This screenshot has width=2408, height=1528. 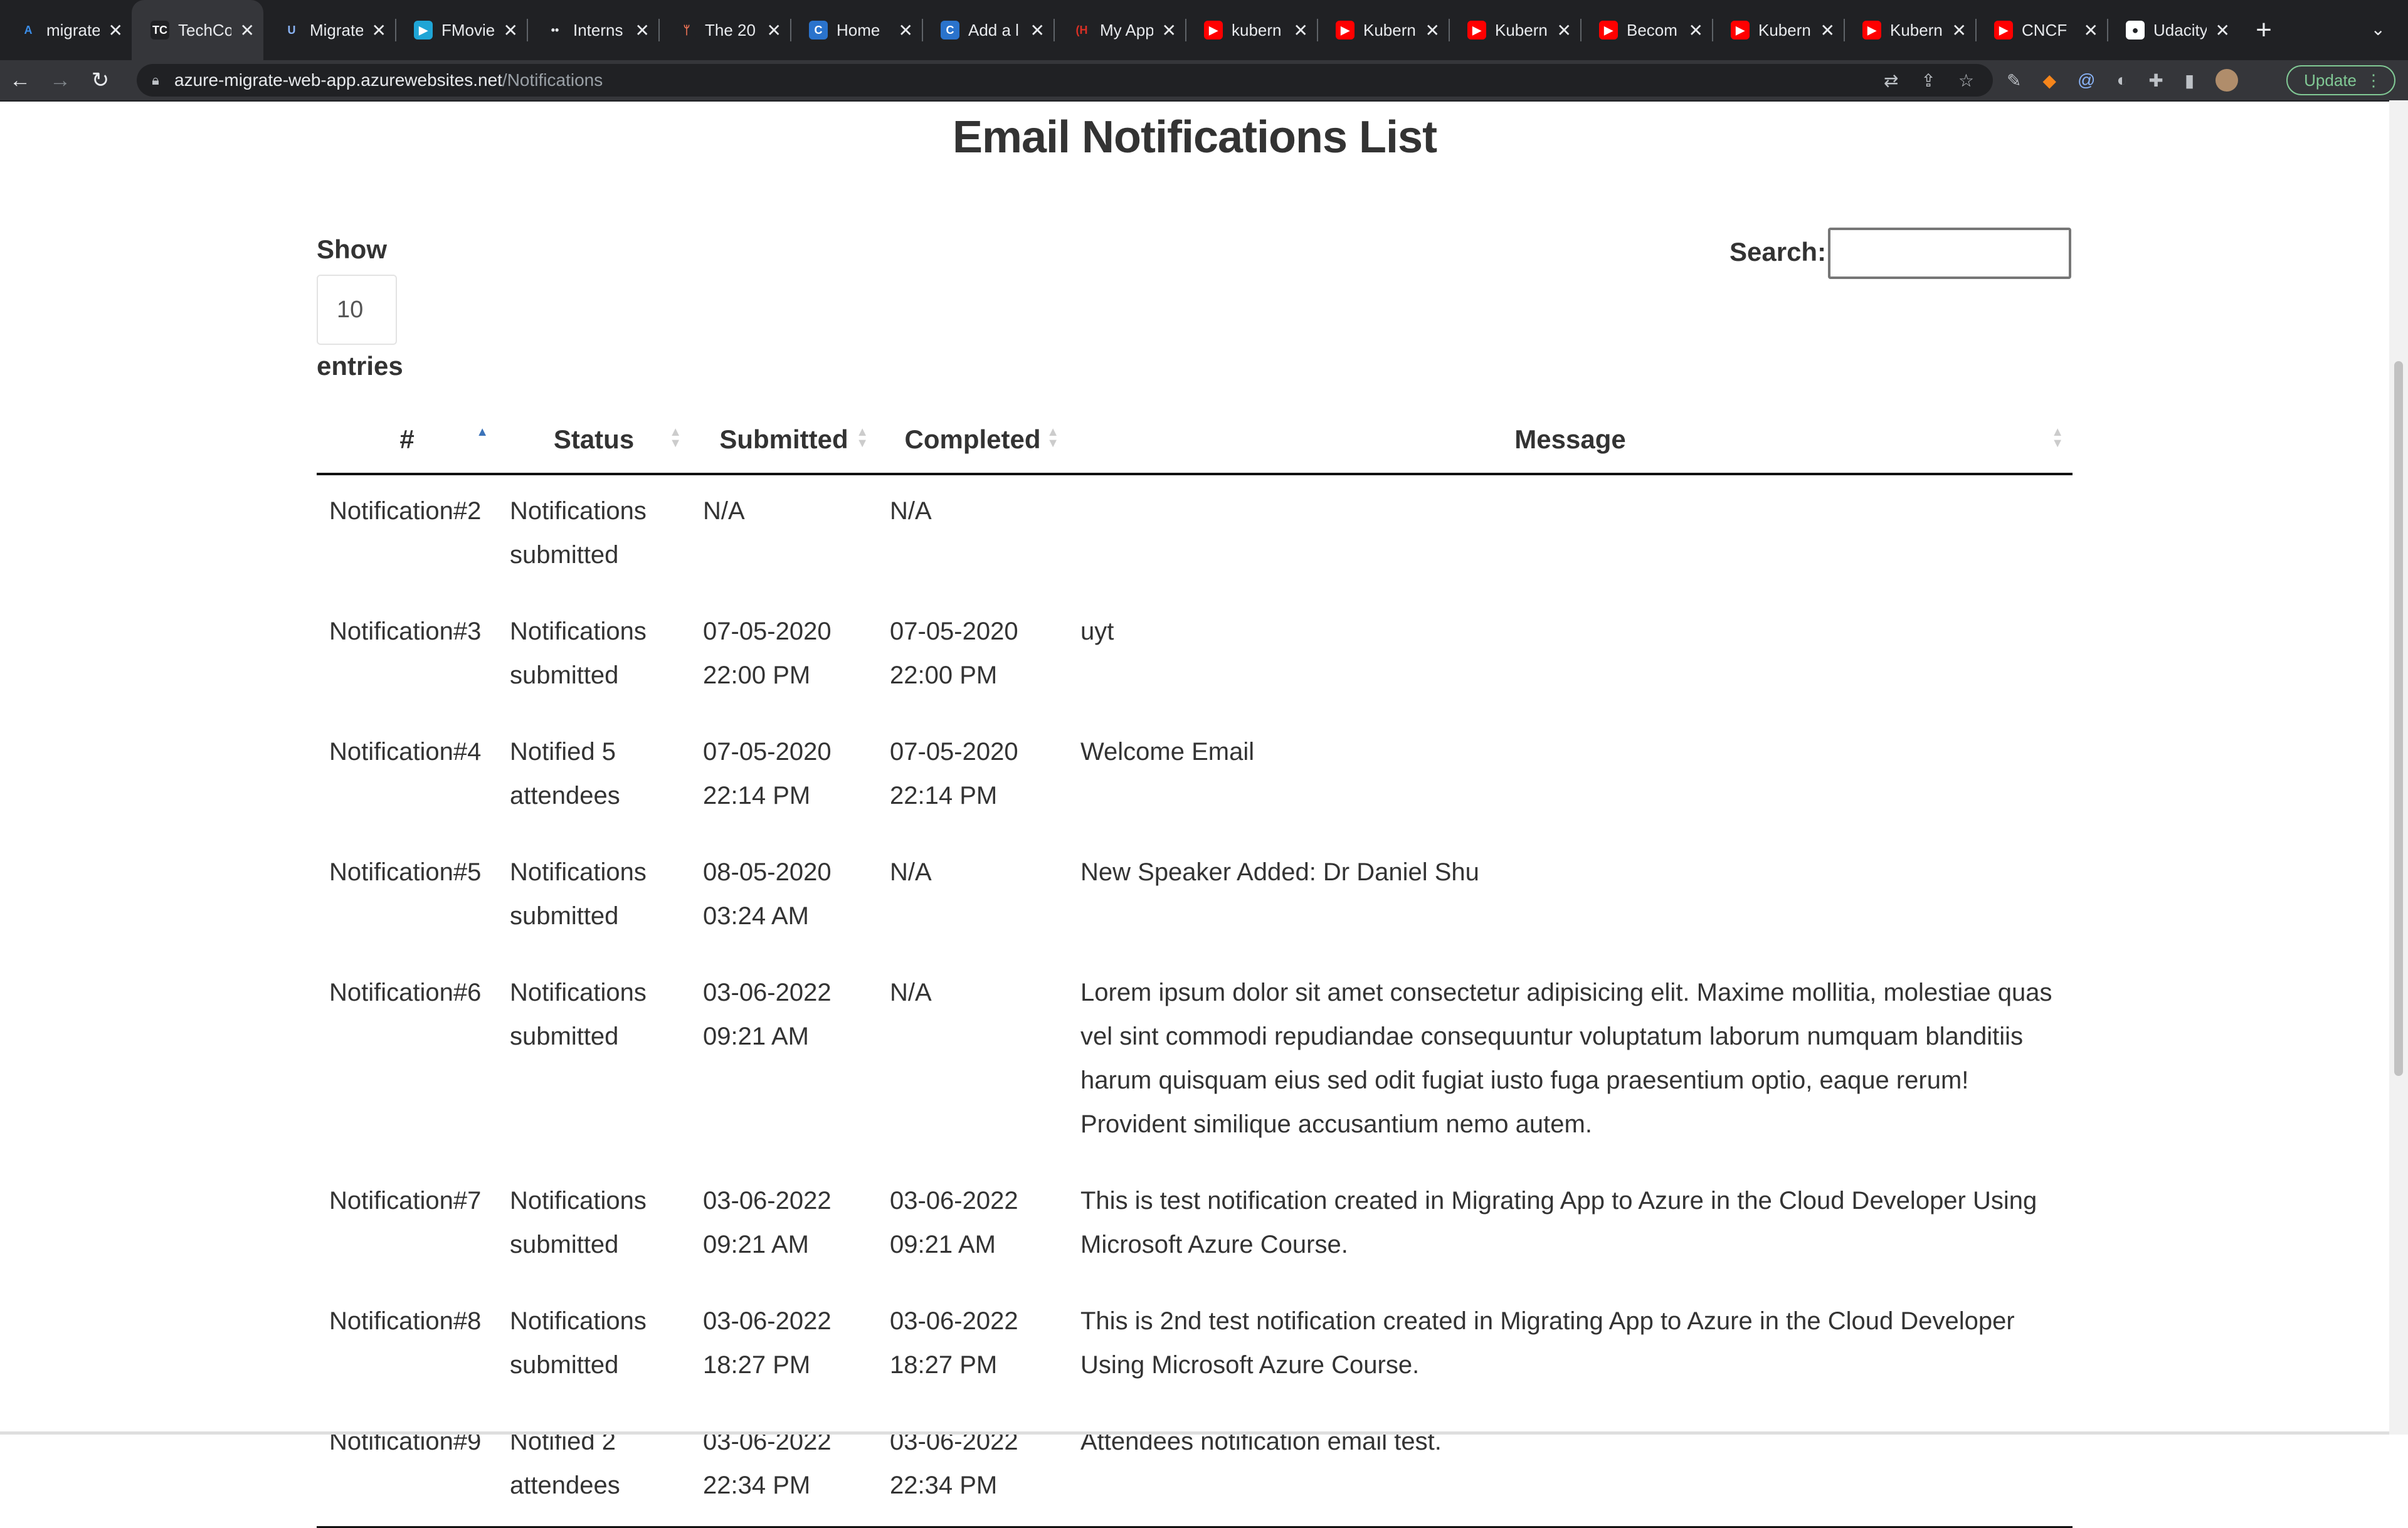 I want to click on update-button: Update ⋮, so click(x=2340, y=80).